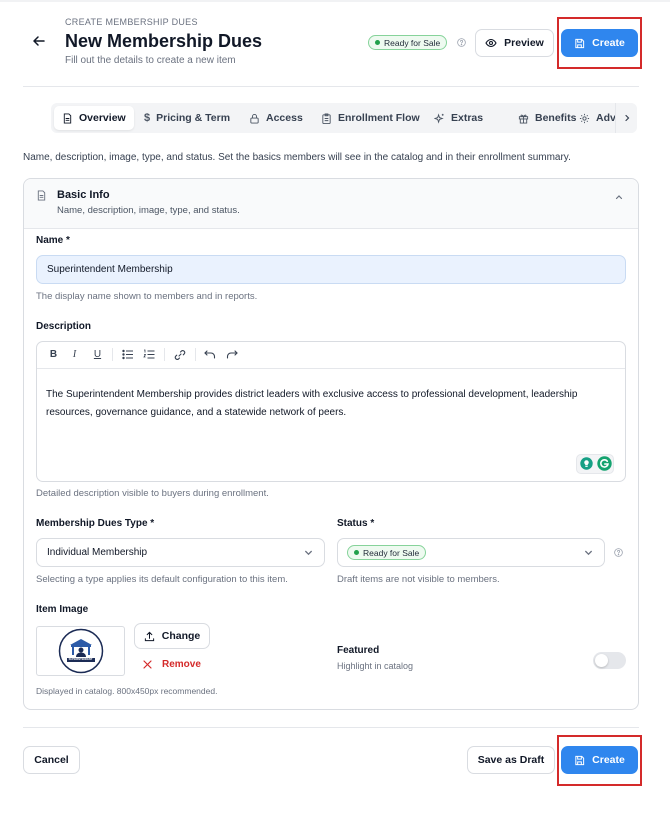  What do you see at coordinates (609, 660) in the screenshot?
I see `featured-toggle` at bounding box center [609, 660].